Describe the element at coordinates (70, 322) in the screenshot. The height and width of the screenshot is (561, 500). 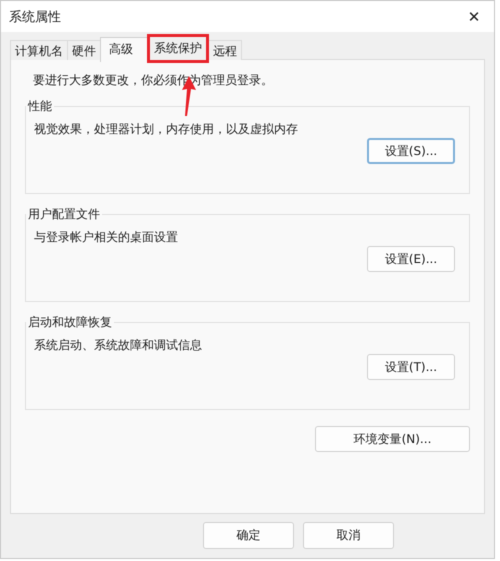
I see `group-title: 启动和故障恢复` at that location.